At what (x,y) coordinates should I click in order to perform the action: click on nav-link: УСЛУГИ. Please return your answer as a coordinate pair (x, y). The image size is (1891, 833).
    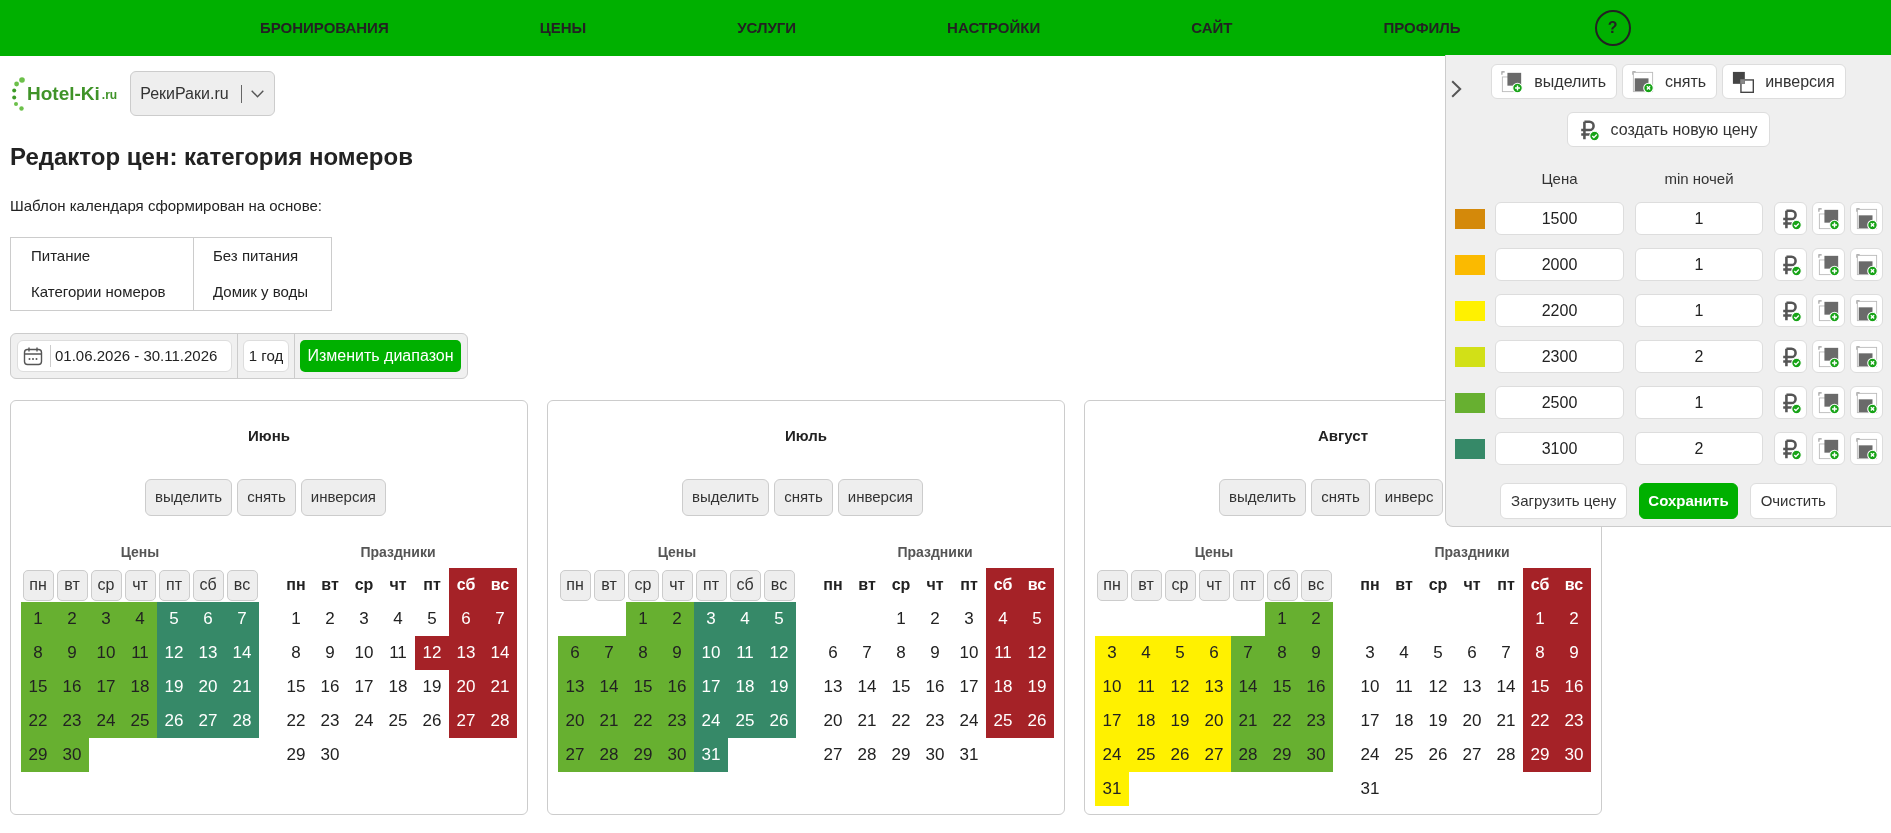
    Looking at the image, I should click on (767, 28).